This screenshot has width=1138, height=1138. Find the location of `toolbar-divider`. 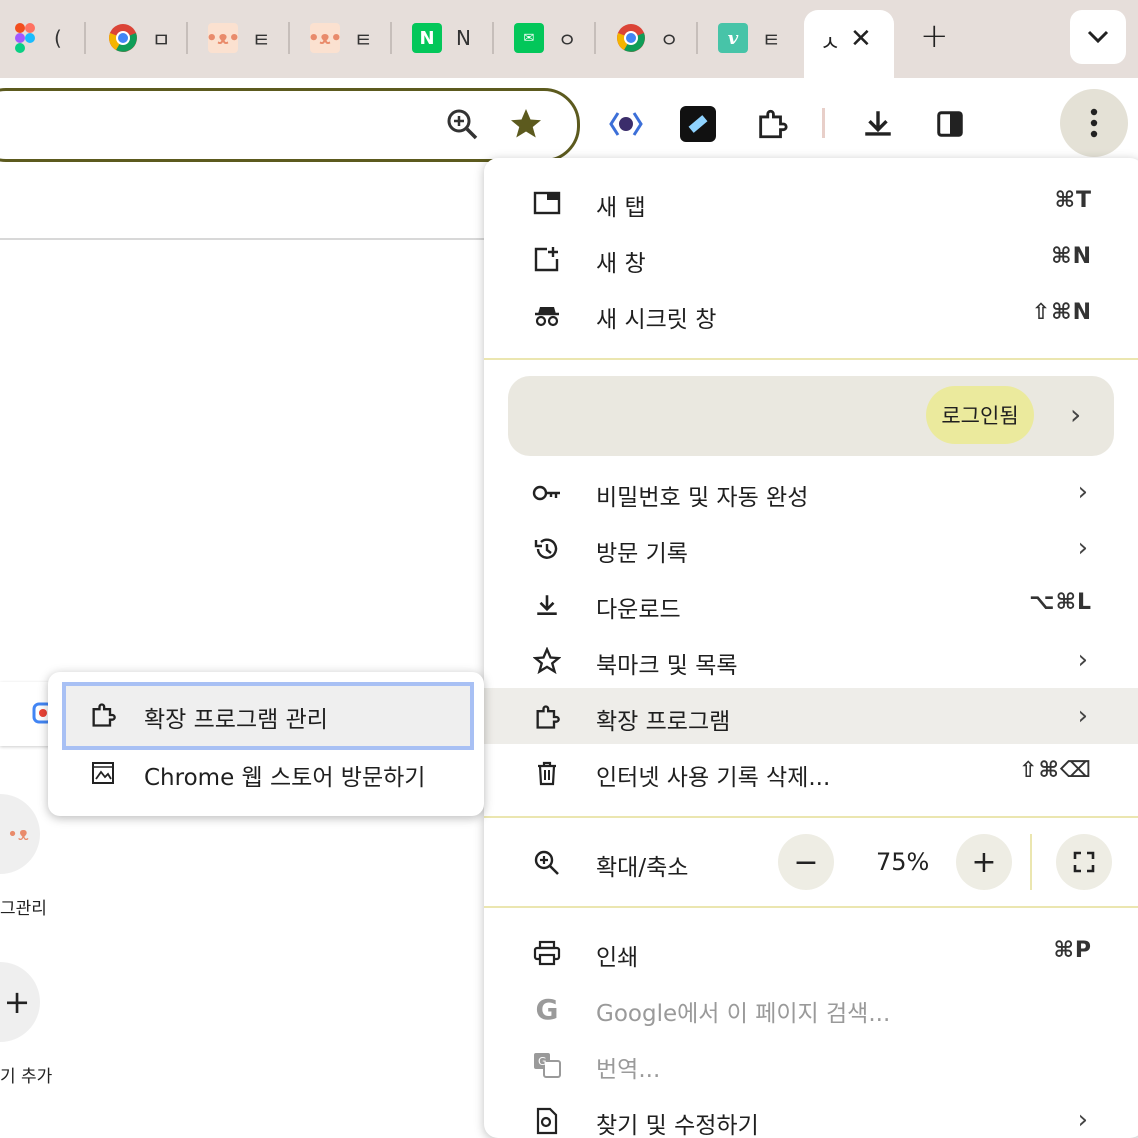

toolbar-divider is located at coordinates (823, 123).